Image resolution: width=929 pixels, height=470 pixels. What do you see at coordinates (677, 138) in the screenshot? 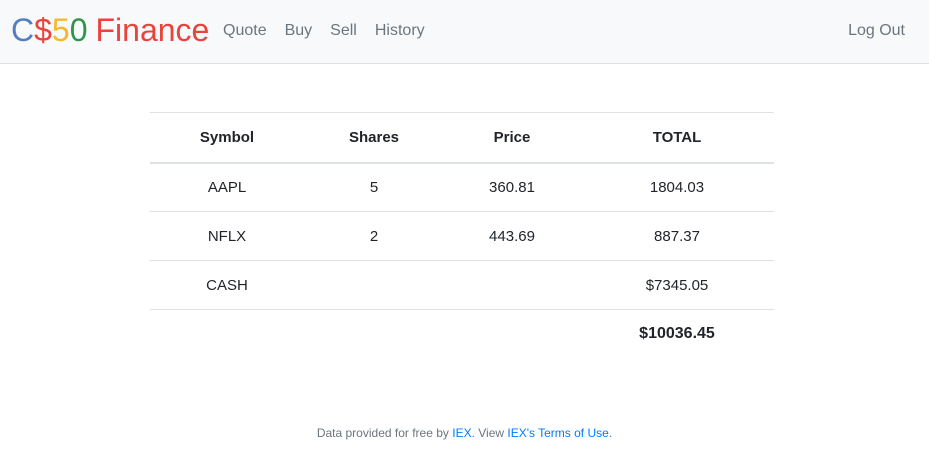
I see `column-header-total: TOTAL` at bounding box center [677, 138].